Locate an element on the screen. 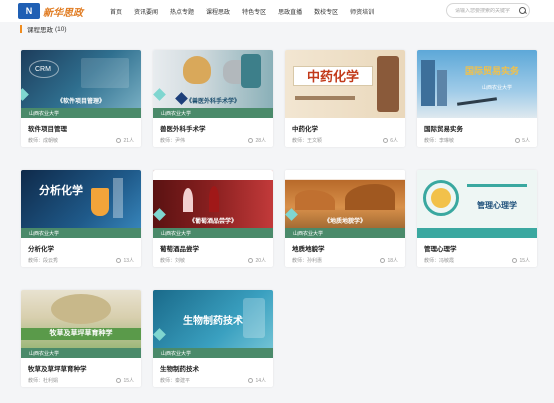  course-name: 软件项目管理 is located at coordinates (47, 128).